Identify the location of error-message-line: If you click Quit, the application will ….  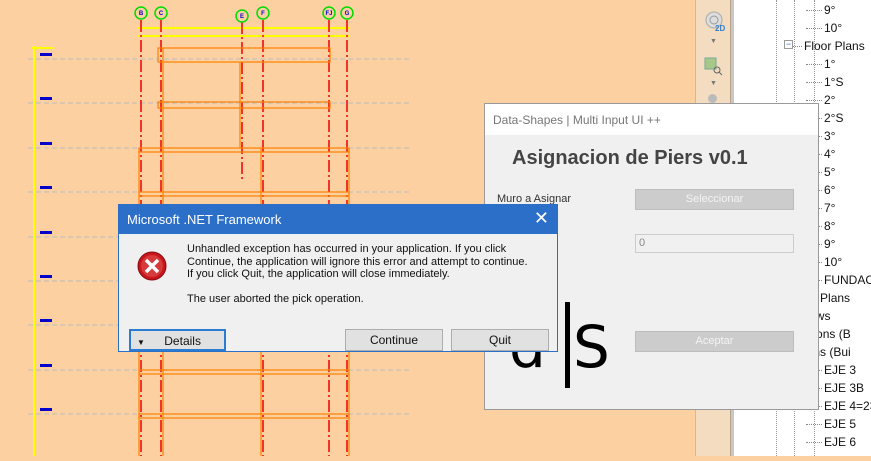
(318, 274).